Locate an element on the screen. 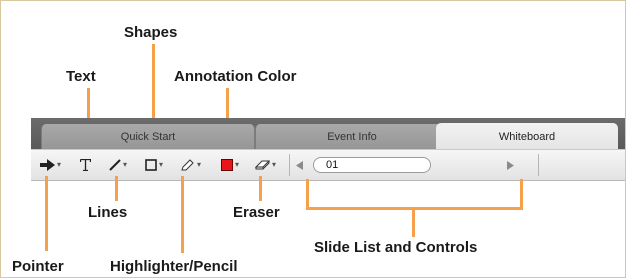 This screenshot has width=626, height=278. line-icon is located at coordinates (115, 165).